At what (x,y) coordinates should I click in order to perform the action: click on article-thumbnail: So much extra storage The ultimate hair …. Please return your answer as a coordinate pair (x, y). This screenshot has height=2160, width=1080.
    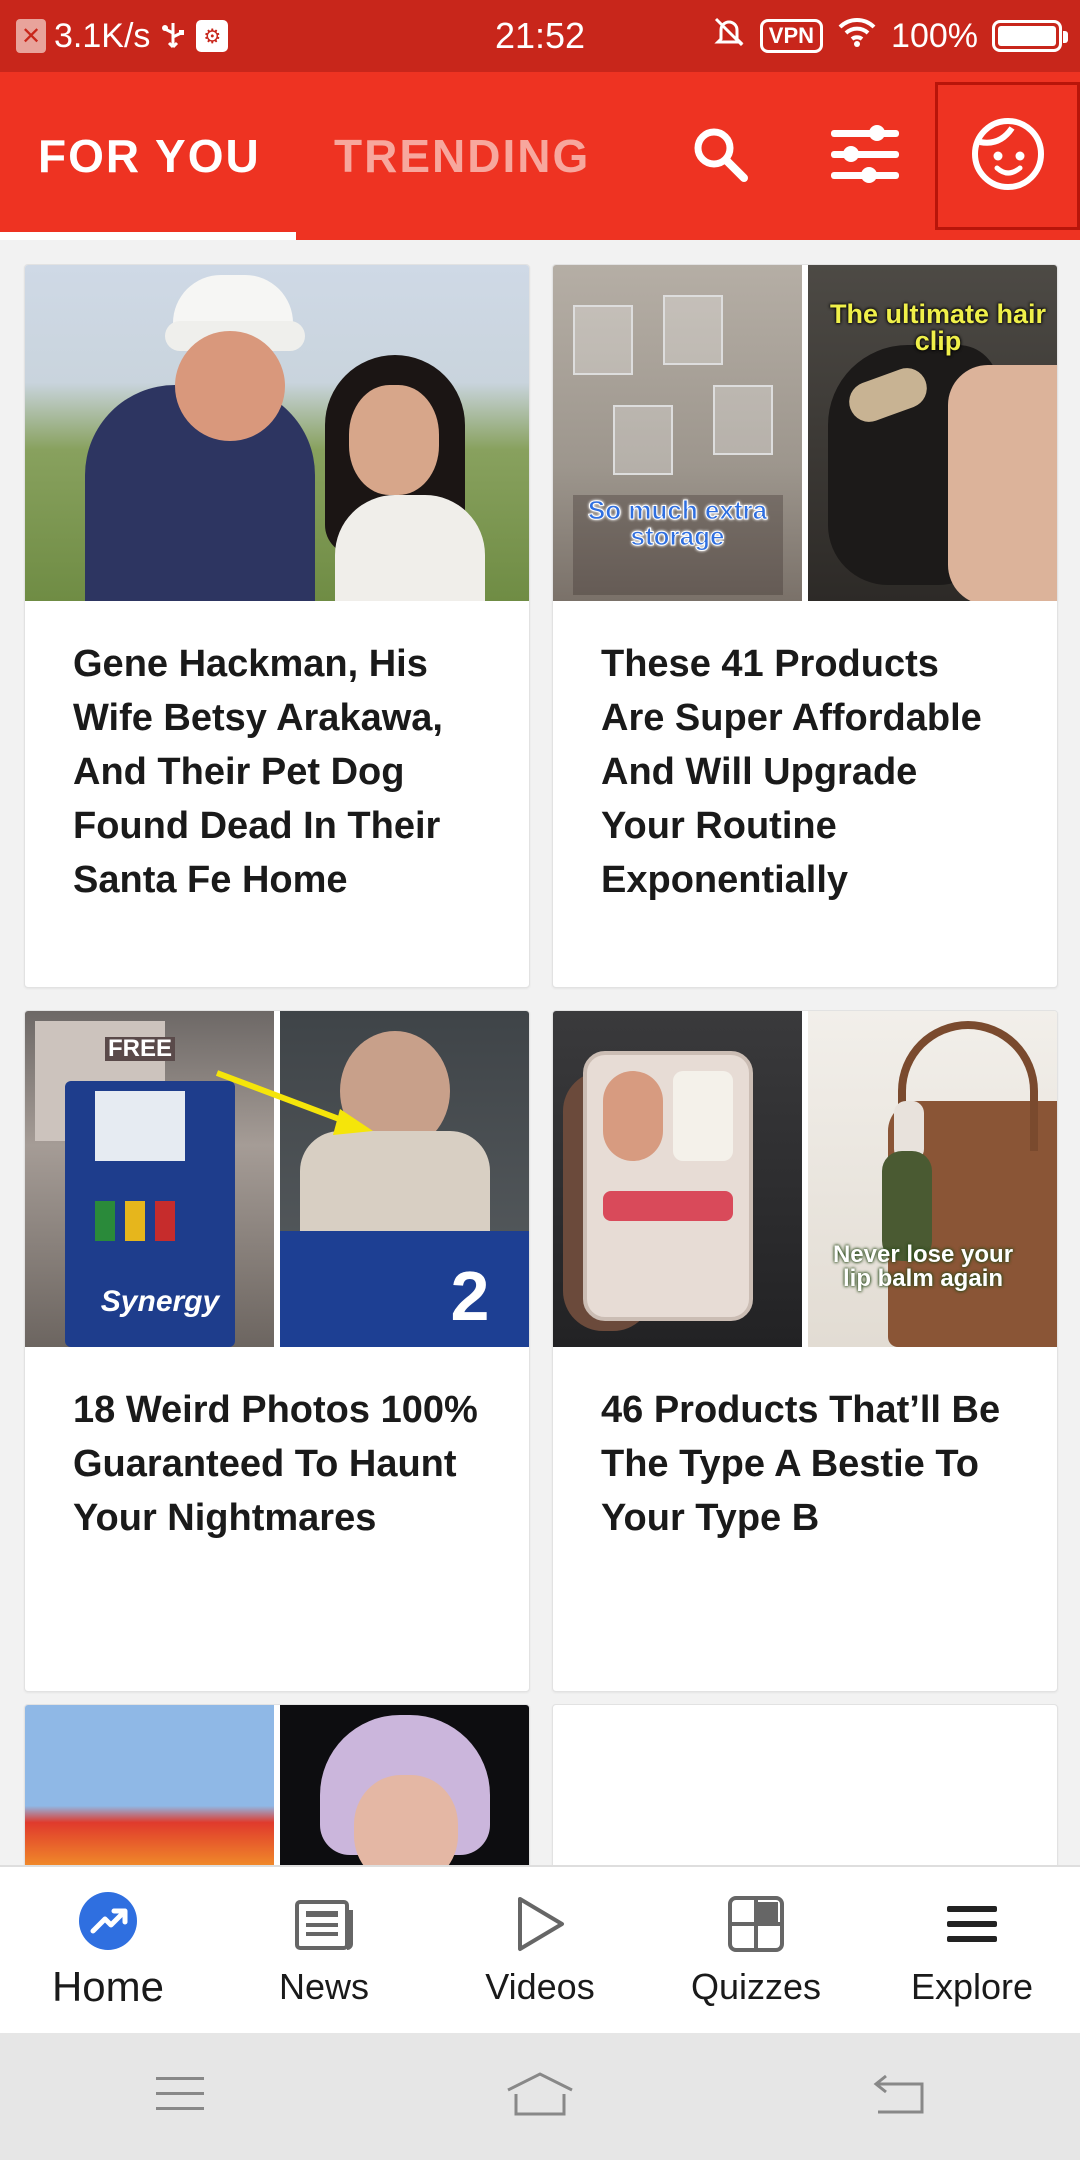
    Looking at the image, I should click on (805, 433).